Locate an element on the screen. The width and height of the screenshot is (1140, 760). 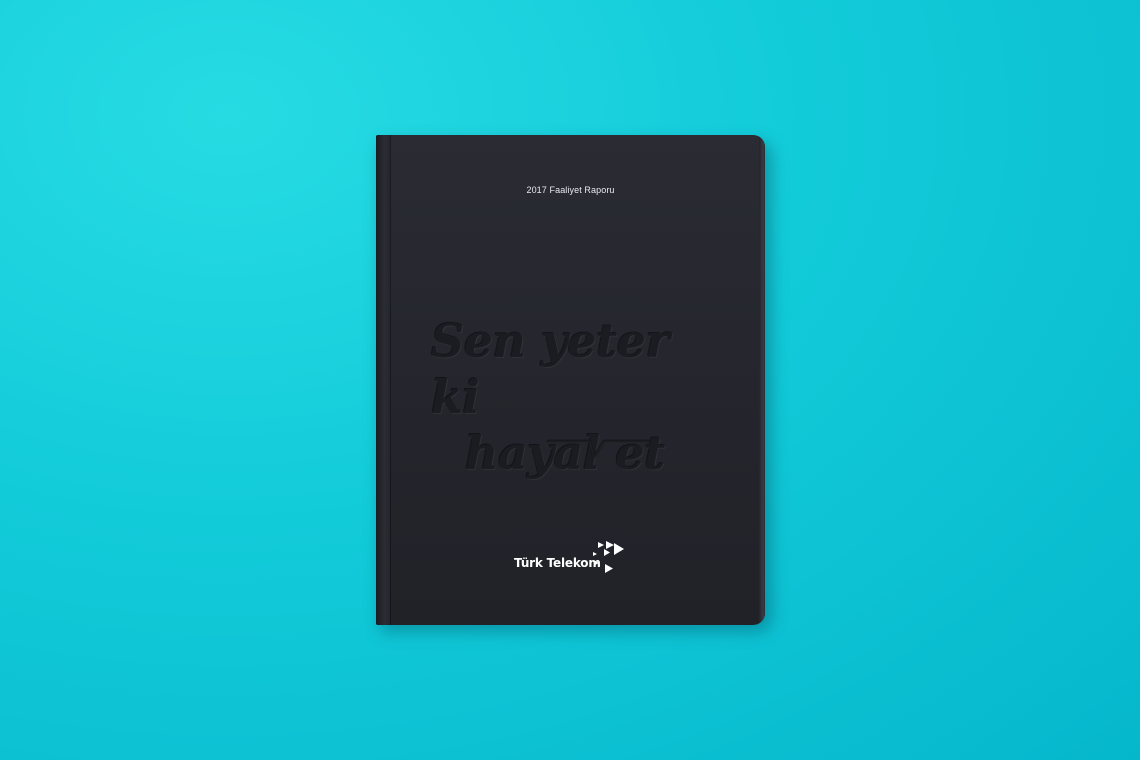
slogan-line-1: Sen yeter ki is located at coordinates (550, 369).